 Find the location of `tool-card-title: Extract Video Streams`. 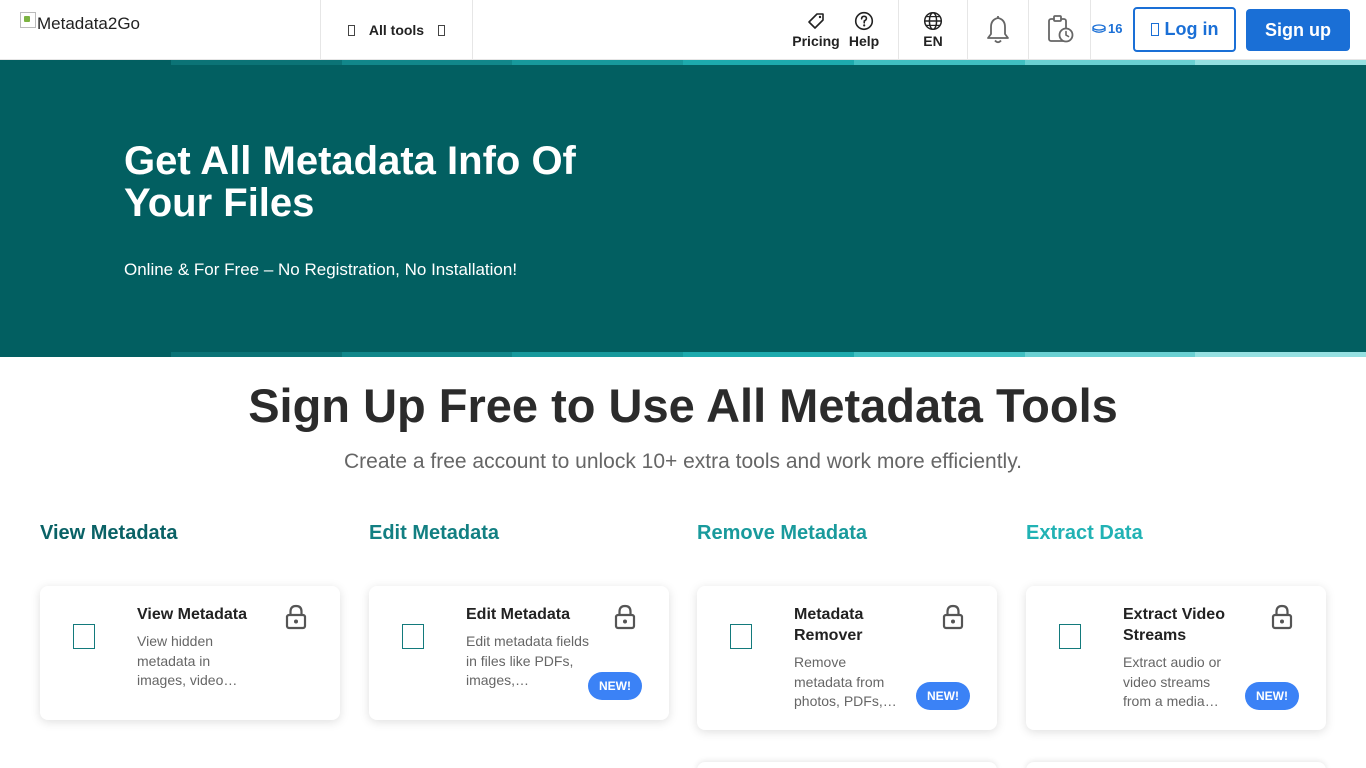

tool-card-title: Extract Video Streams is located at coordinates (1174, 625).